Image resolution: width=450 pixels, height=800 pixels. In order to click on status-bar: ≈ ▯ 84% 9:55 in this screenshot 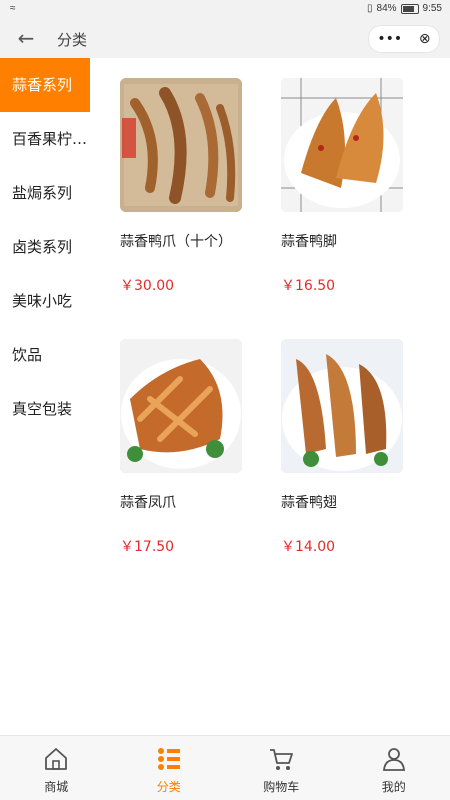, I will do `click(225, 9)`.